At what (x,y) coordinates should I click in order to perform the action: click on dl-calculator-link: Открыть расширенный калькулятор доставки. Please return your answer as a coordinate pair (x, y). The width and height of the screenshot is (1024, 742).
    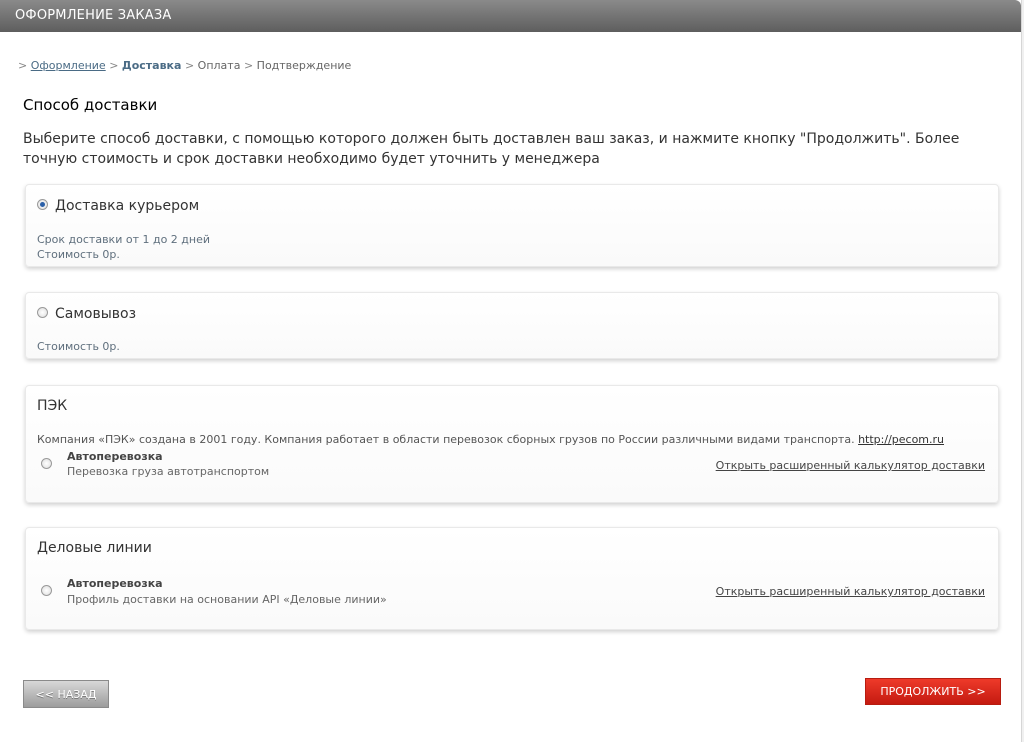
    Looking at the image, I should click on (850, 591).